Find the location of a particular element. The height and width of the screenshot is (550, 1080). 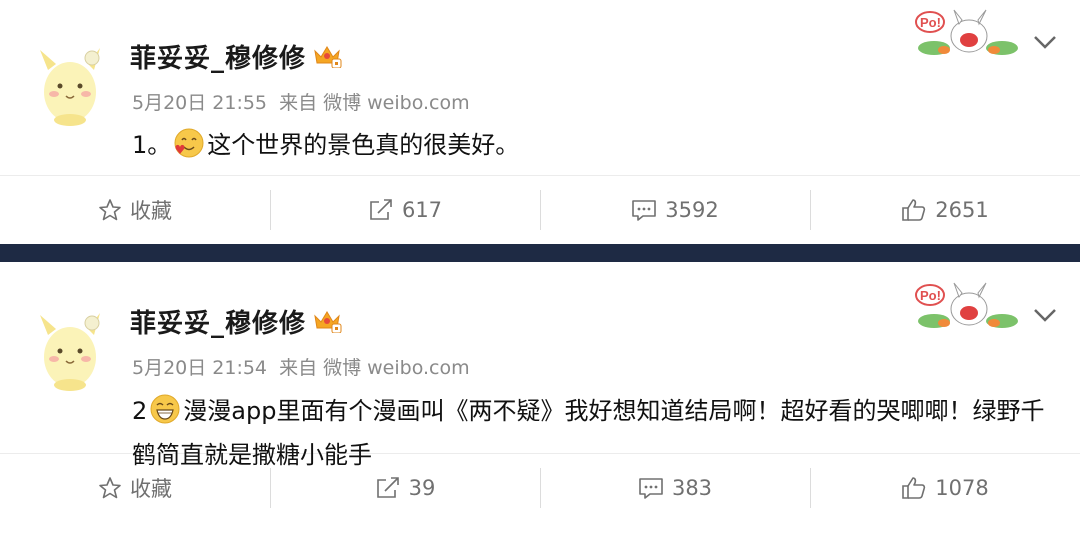

grin-face-emoji-icon is located at coordinates (165, 409).